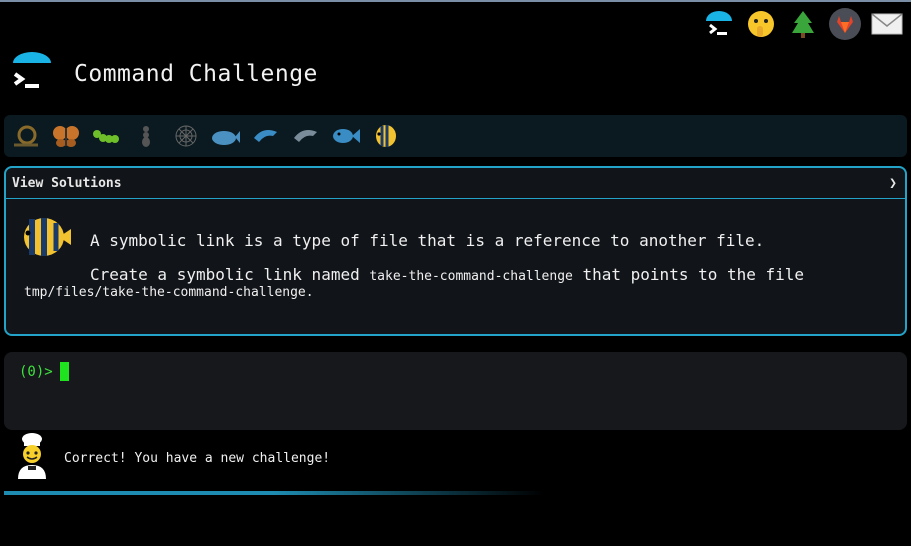 This screenshot has height=546, width=911. What do you see at coordinates (32, 458) in the screenshot?
I see `chef-avatar-icon` at bounding box center [32, 458].